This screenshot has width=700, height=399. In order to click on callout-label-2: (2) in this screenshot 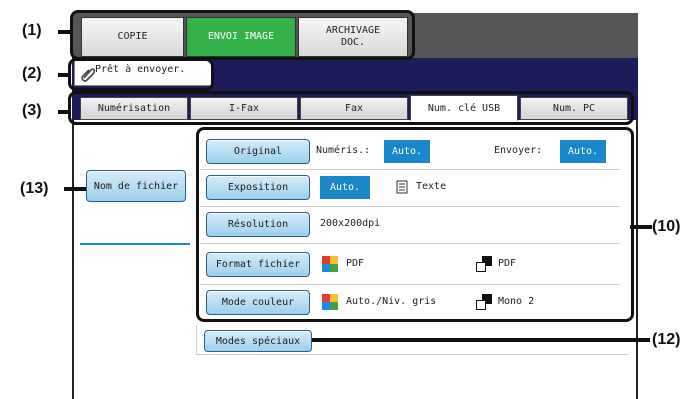, I will do `click(32, 73)`.